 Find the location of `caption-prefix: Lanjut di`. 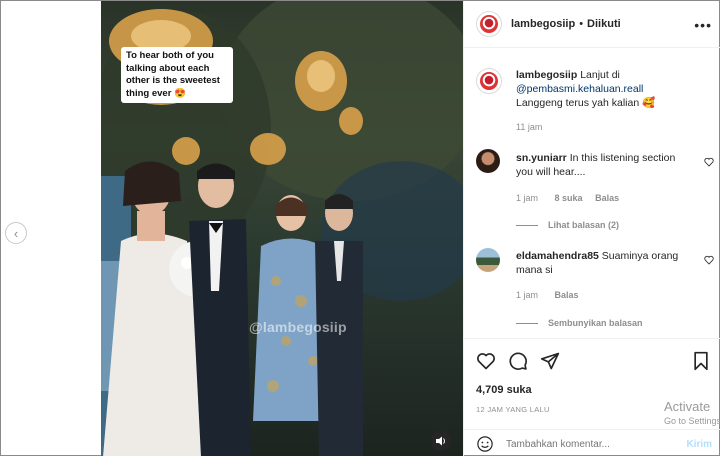

caption-prefix: Lanjut di is located at coordinates (600, 75).